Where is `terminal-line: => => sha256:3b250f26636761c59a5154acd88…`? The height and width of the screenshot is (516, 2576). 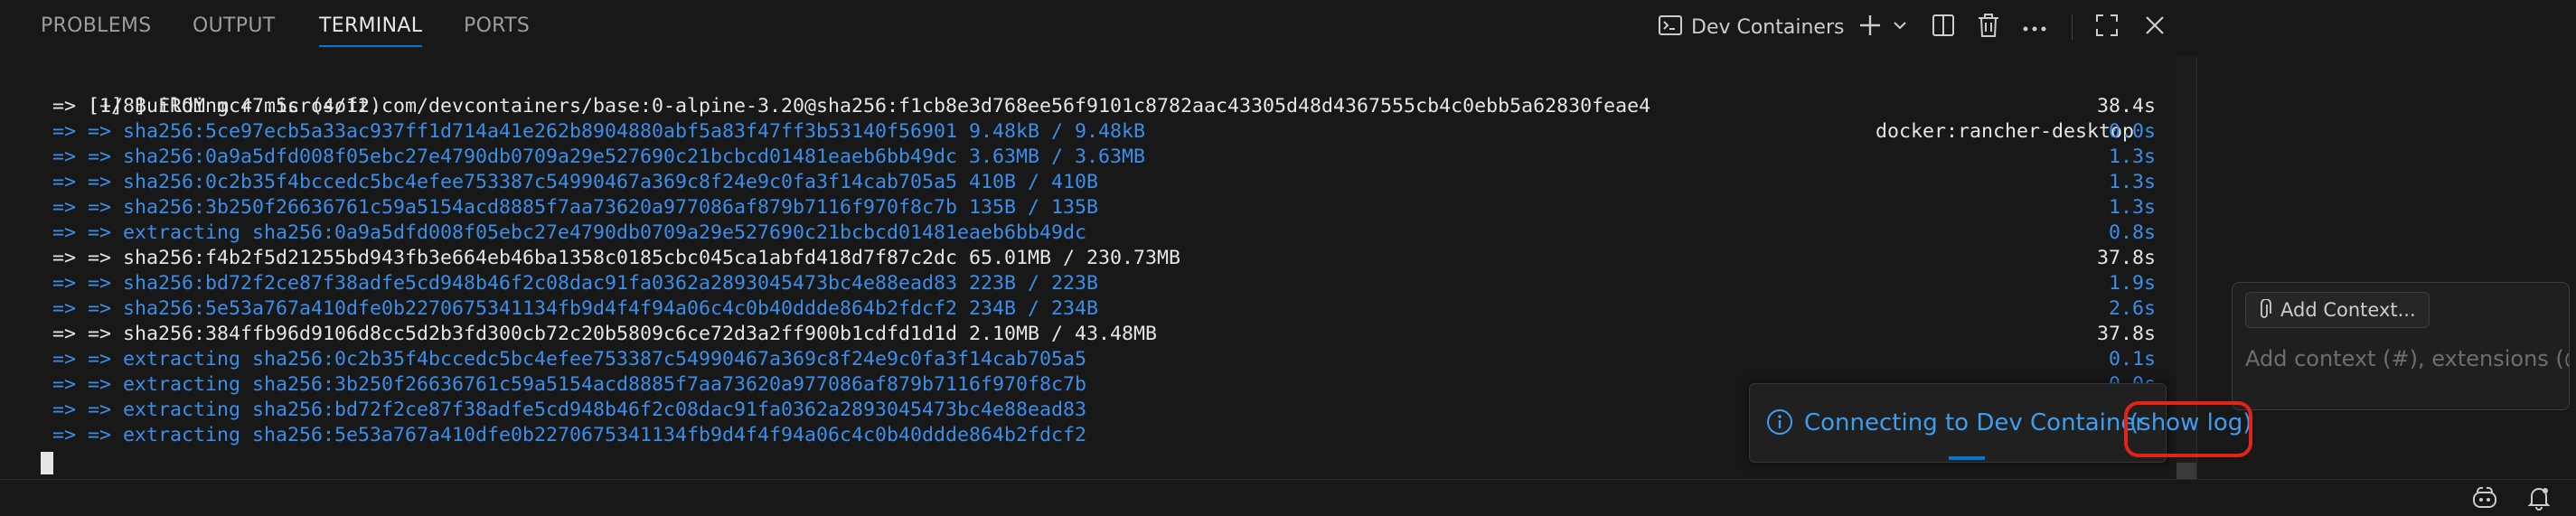
terminal-line: => => sha256:3b250f26636761c59a5154acd88… is located at coordinates (1099, 207).